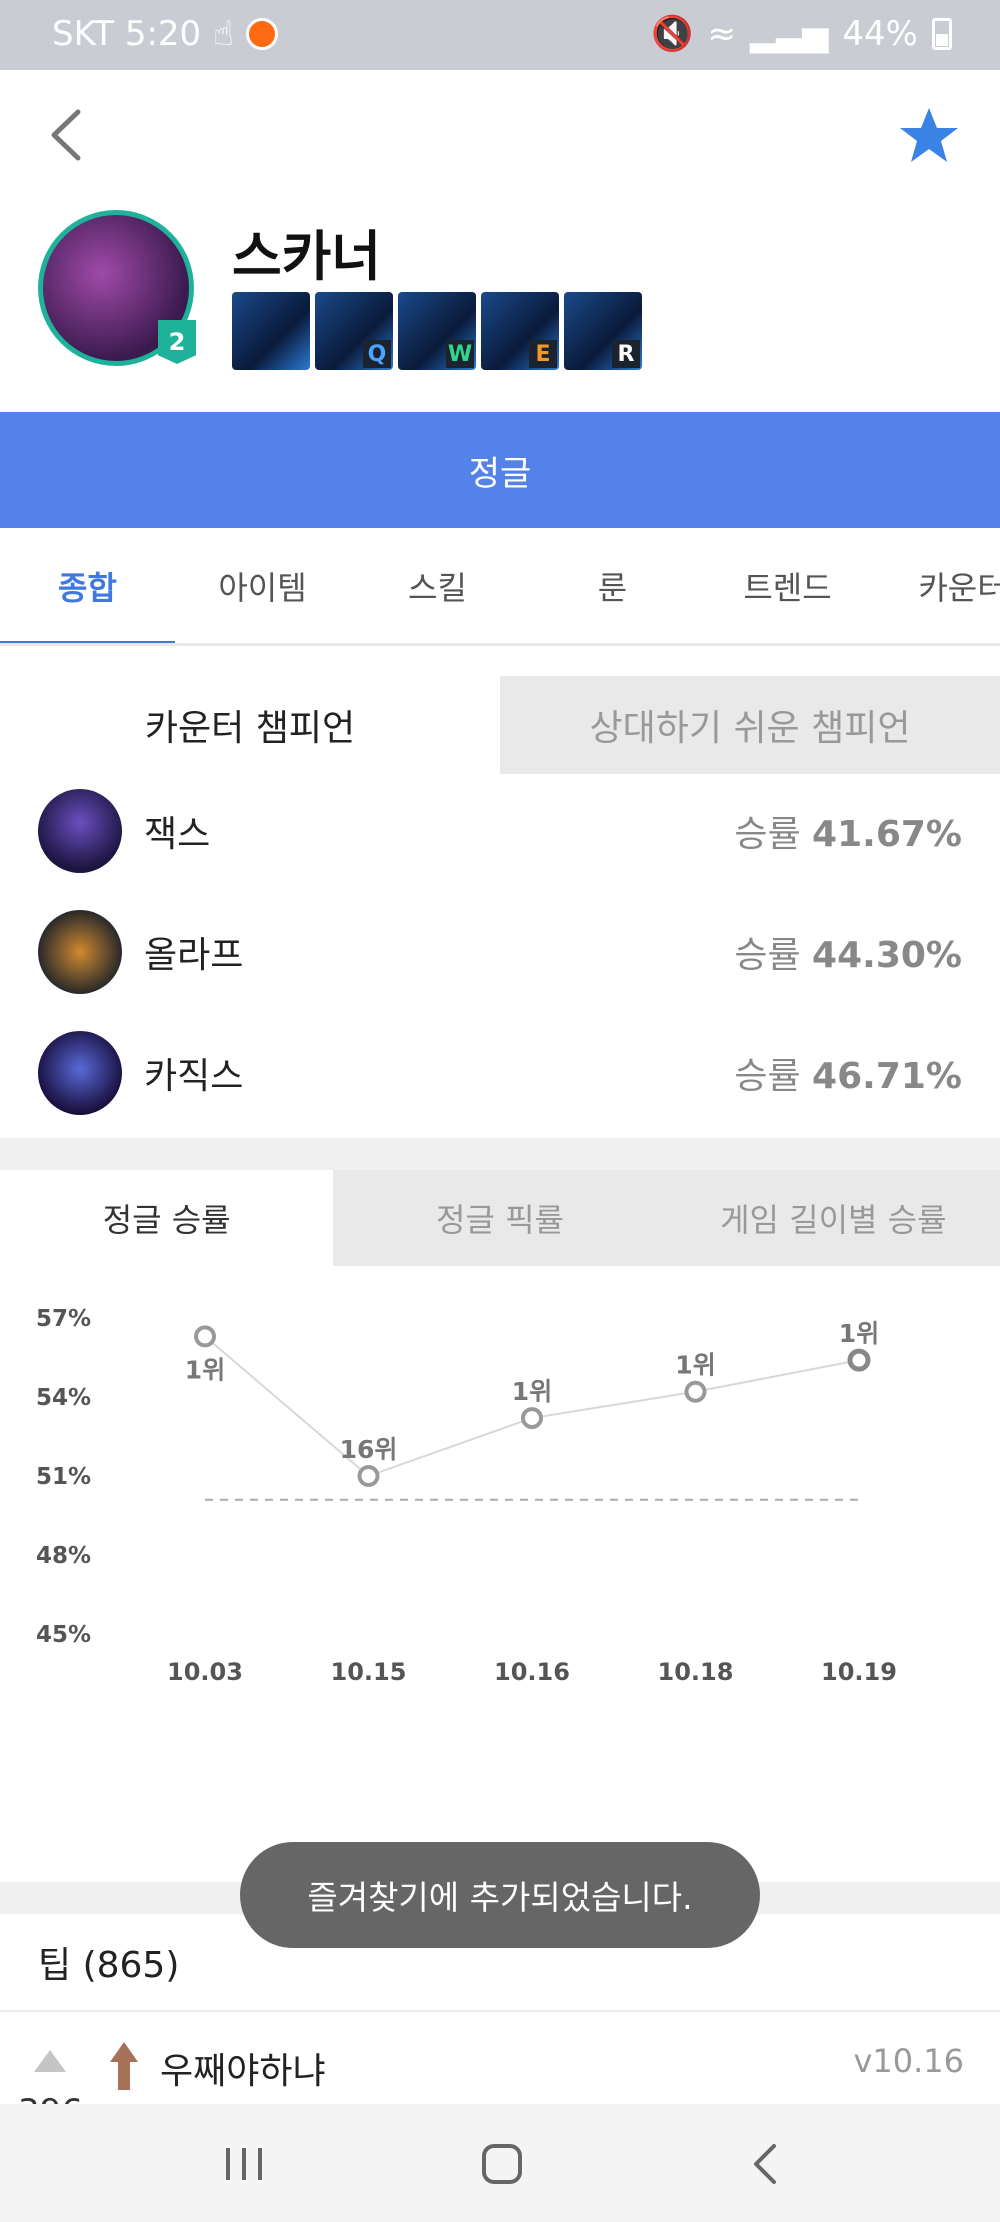  What do you see at coordinates (532, 1672) in the screenshot?
I see `x-tick-label: 10.16` at bounding box center [532, 1672].